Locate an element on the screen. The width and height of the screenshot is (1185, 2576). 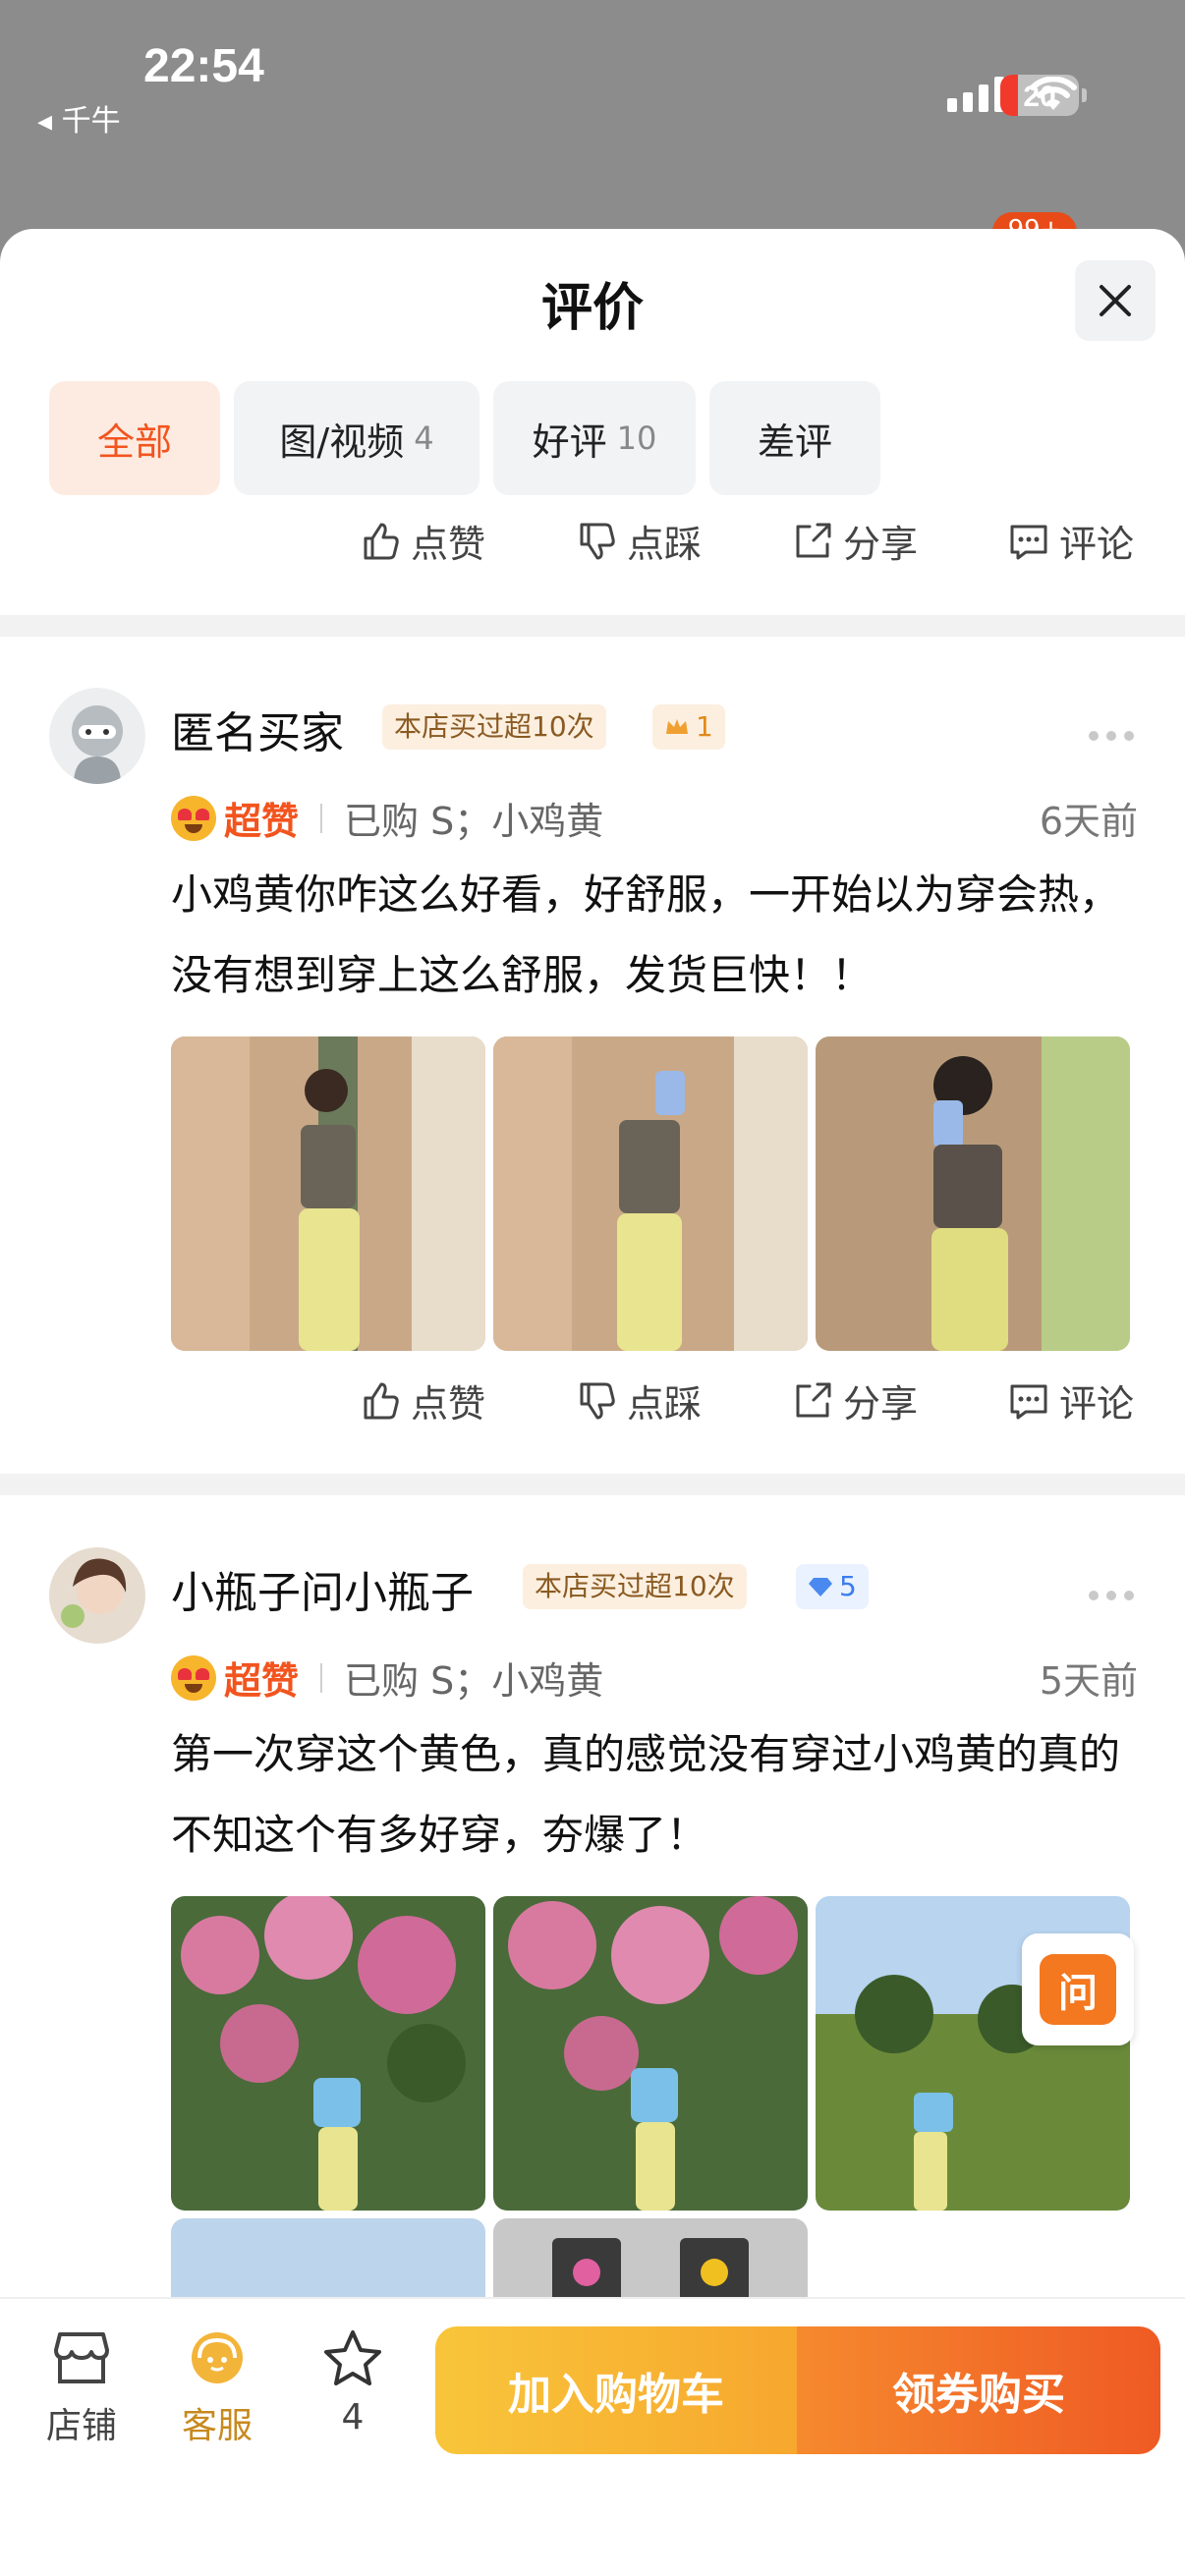
user-avatar-icon is located at coordinates (97, 1595).